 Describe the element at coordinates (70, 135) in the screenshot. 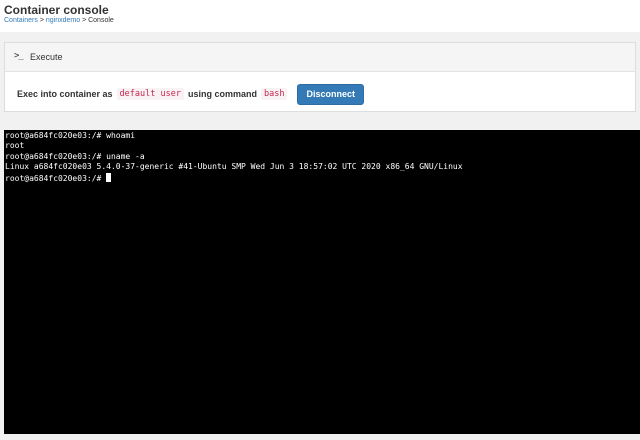

I see `terminal-line: root@a684fc020e03:/# whoami` at that location.